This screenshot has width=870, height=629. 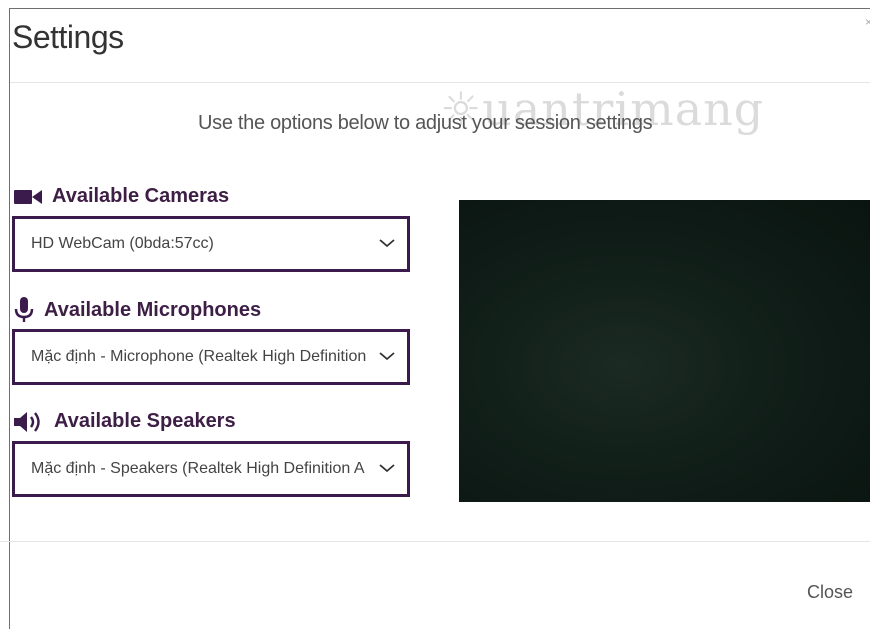 I want to click on close-button: Close, so click(x=830, y=592).